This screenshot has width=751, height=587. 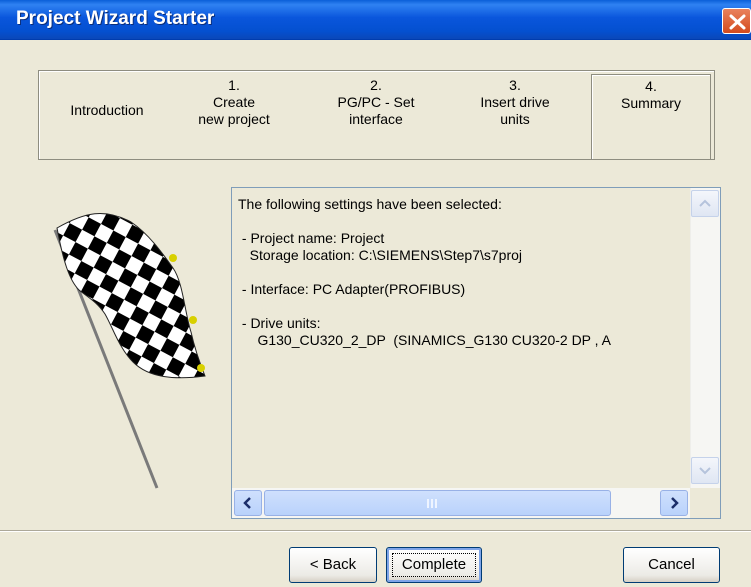 I want to click on scroll-right-button, so click(x=674, y=503).